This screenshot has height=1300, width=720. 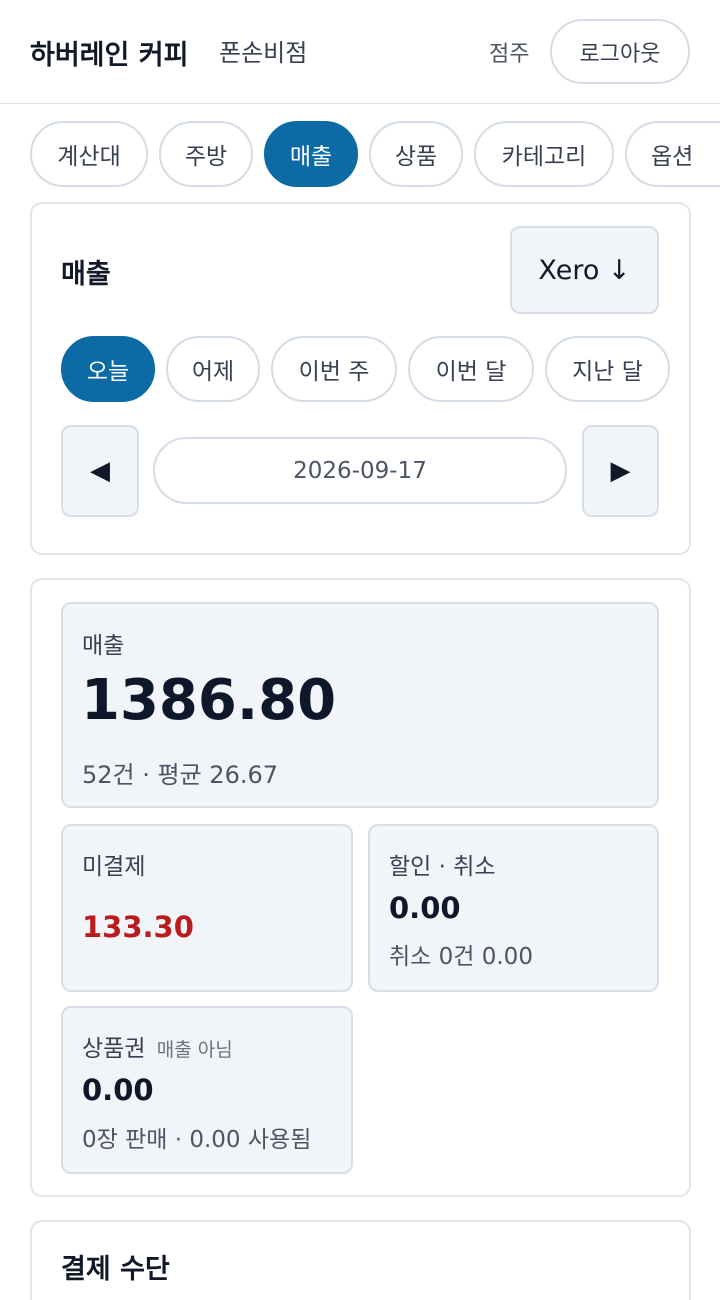 What do you see at coordinates (672, 154) in the screenshot?
I see `tab-options: 옵션` at bounding box center [672, 154].